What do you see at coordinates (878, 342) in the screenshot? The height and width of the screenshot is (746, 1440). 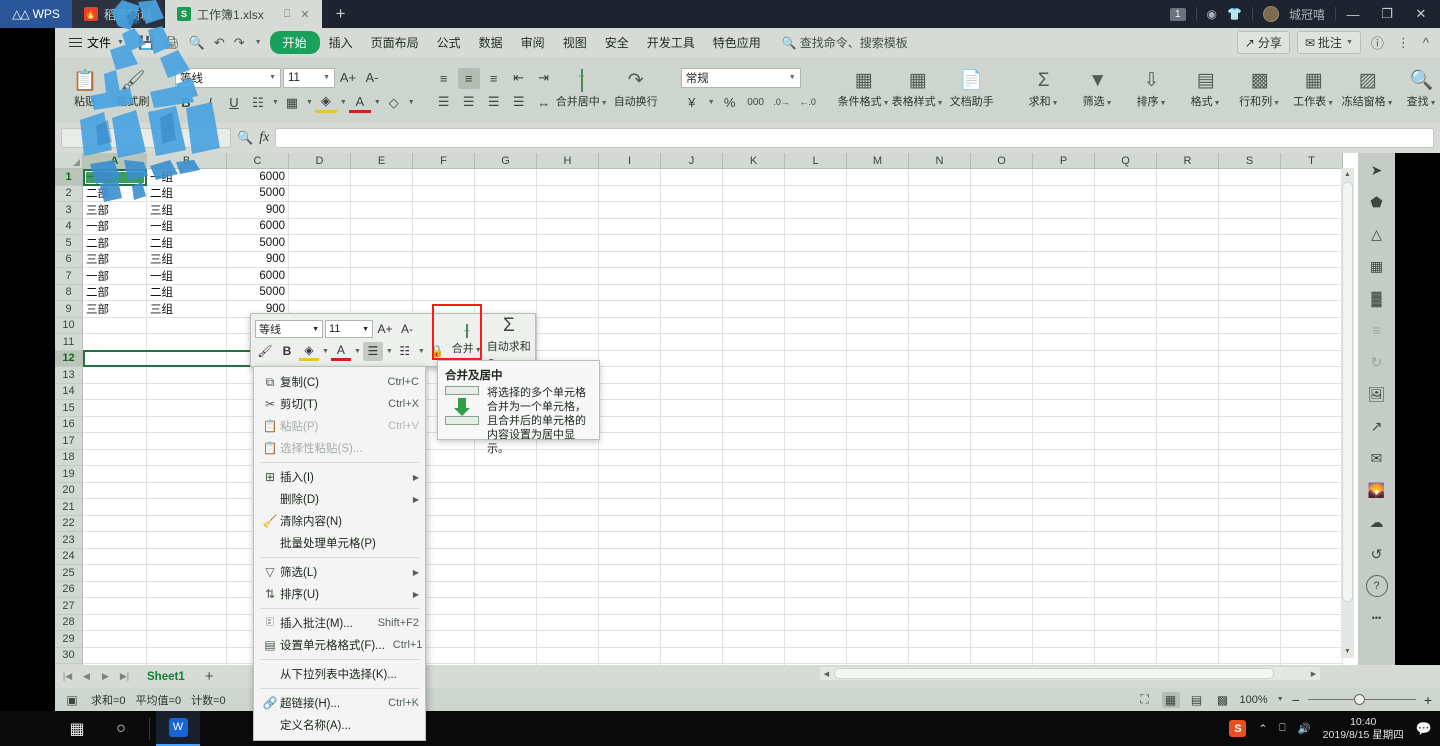 I see `cell-M11` at bounding box center [878, 342].